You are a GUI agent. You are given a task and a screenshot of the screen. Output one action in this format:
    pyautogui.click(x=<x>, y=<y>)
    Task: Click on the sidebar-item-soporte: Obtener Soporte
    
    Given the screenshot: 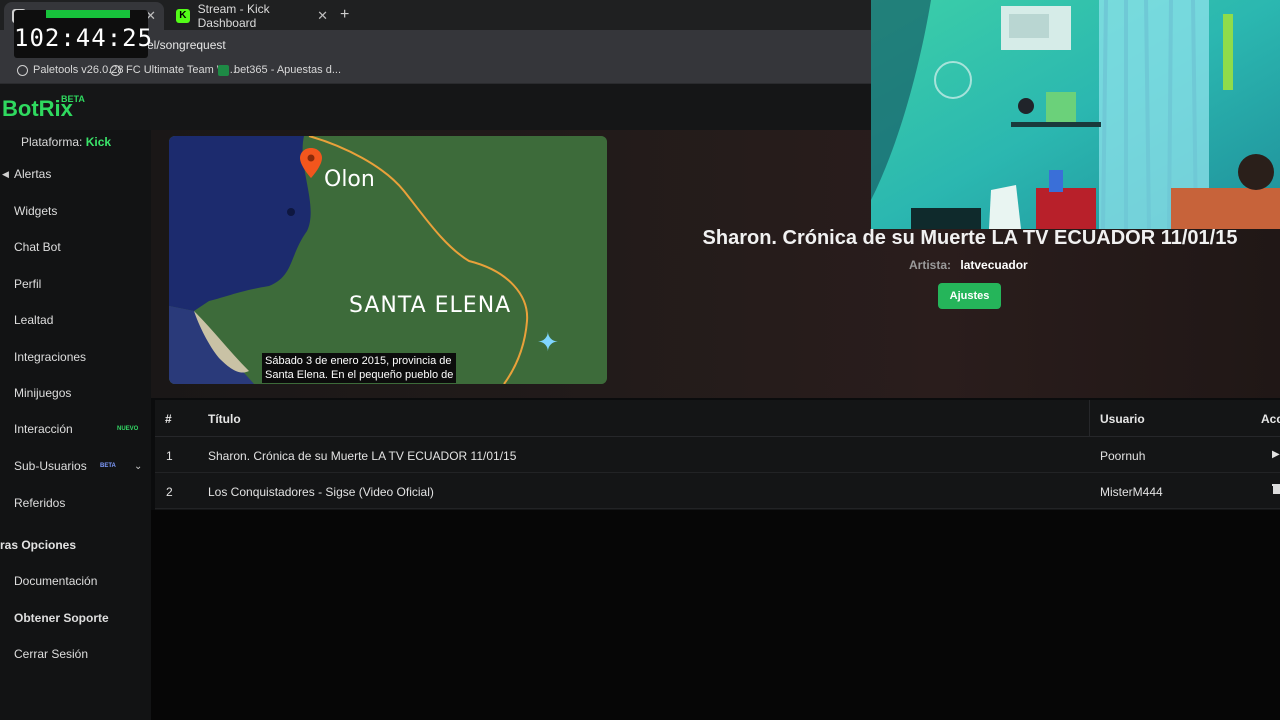 What is the action you would take?
    pyautogui.click(x=75, y=618)
    